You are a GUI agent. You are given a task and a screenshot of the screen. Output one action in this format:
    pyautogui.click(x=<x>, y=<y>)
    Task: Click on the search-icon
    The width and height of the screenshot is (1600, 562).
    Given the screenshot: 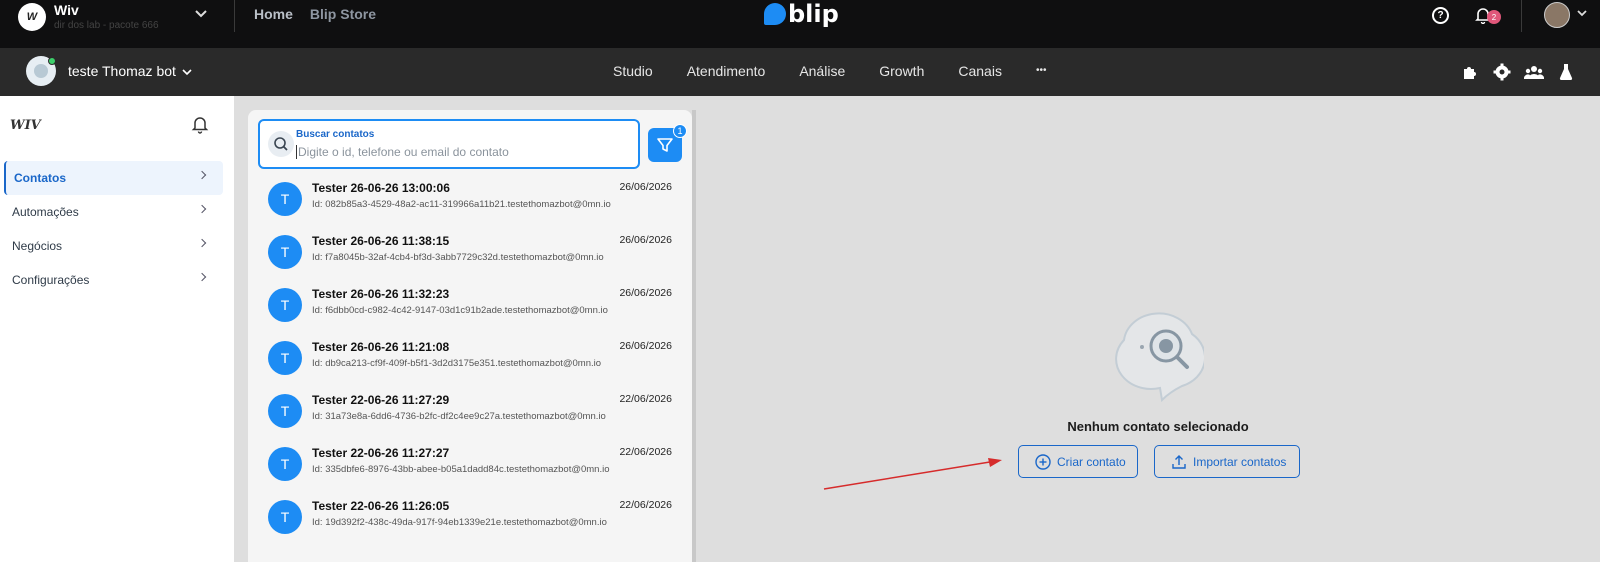 What is the action you would take?
    pyautogui.click(x=281, y=144)
    